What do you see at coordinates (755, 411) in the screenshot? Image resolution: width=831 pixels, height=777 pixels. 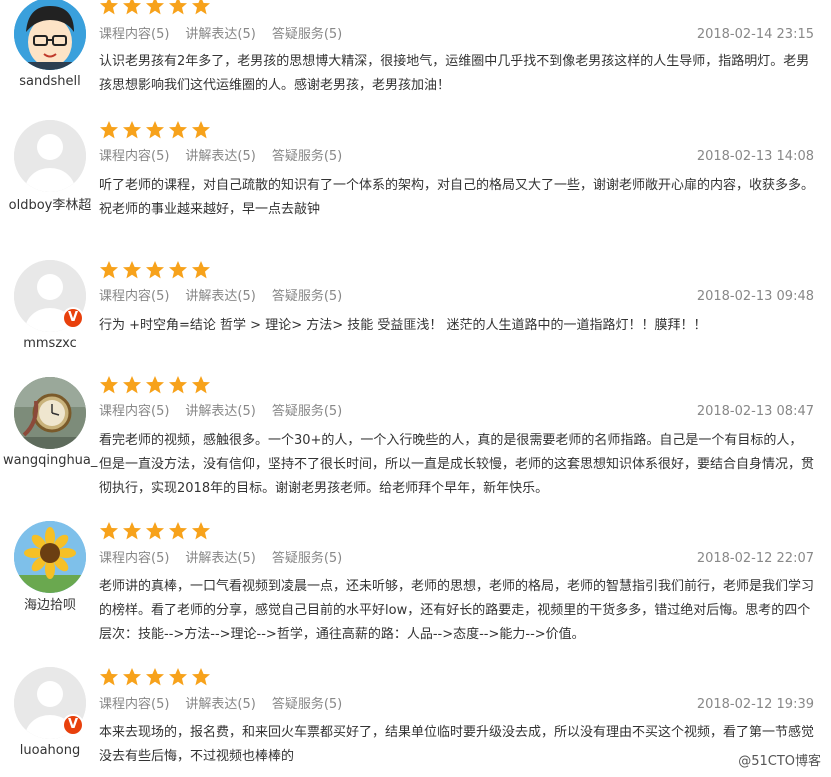 I see `review-date: 2018-02-13 08:47` at bounding box center [755, 411].